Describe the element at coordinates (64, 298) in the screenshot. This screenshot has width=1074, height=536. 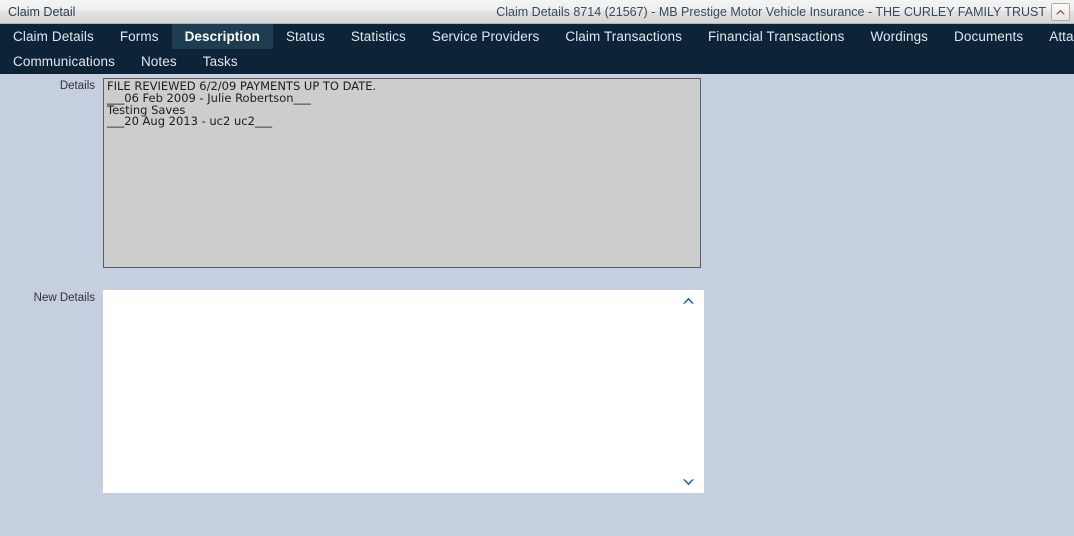
I see `new-details-label: New Details` at that location.